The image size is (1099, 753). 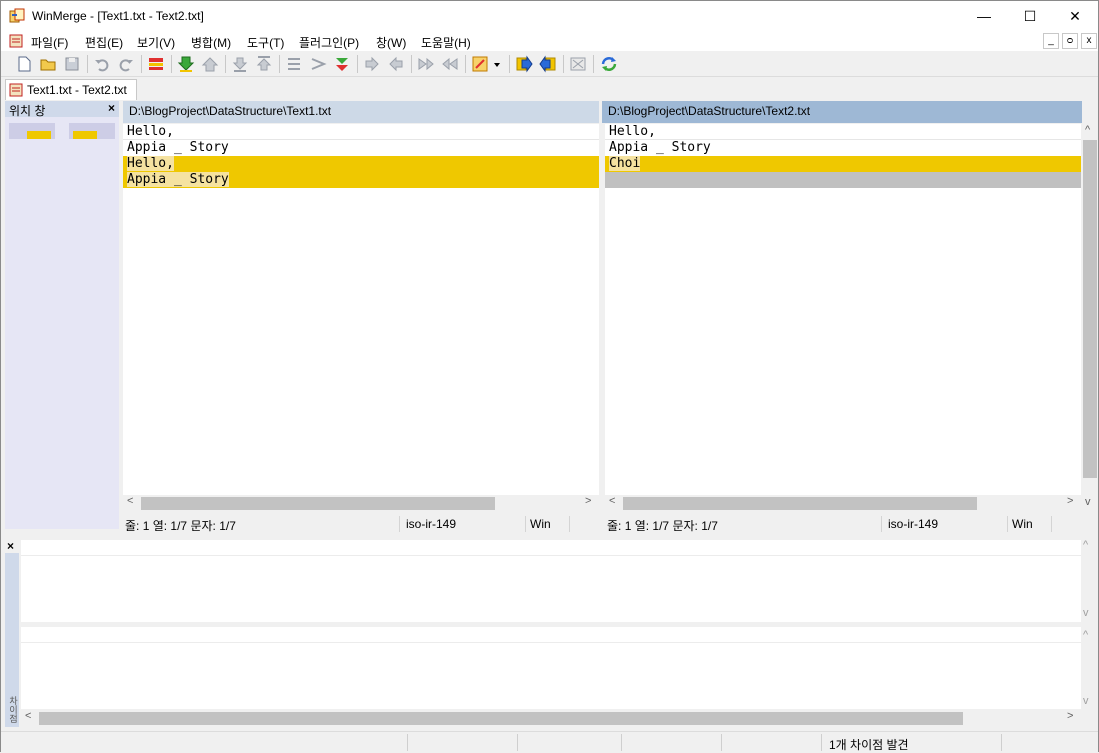 What do you see at coordinates (480, 64) in the screenshot?
I see `highlight-color-icon` at bounding box center [480, 64].